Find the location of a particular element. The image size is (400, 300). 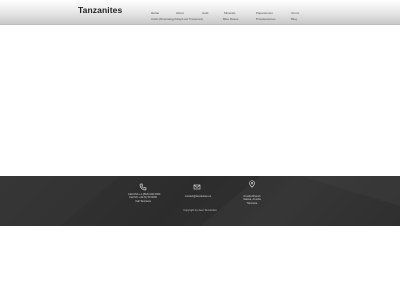

nav-item-artist: Artist (Mineralogy/Inlay/Lost Treasures) is located at coordinates (177, 19).